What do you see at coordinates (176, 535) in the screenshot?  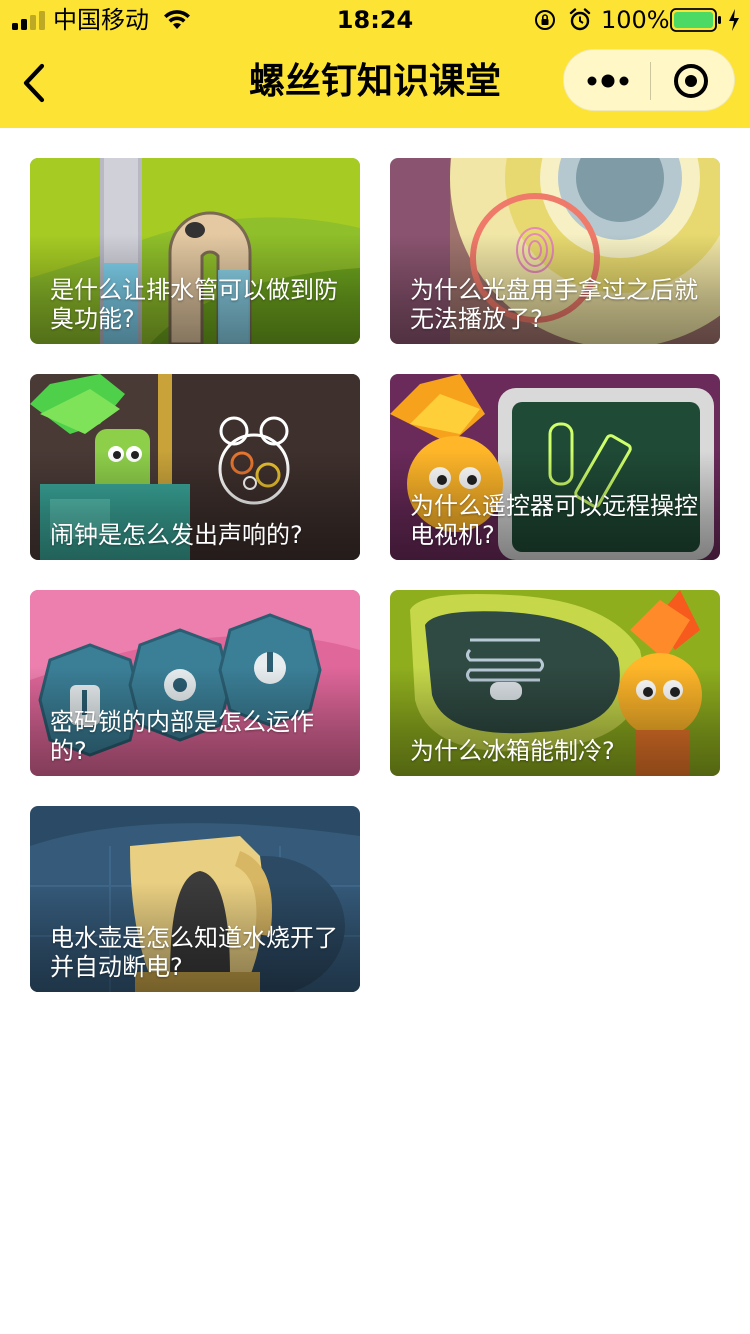 I see `card-title: 闹钟是怎么发出声响的?` at bounding box center [176, 535].